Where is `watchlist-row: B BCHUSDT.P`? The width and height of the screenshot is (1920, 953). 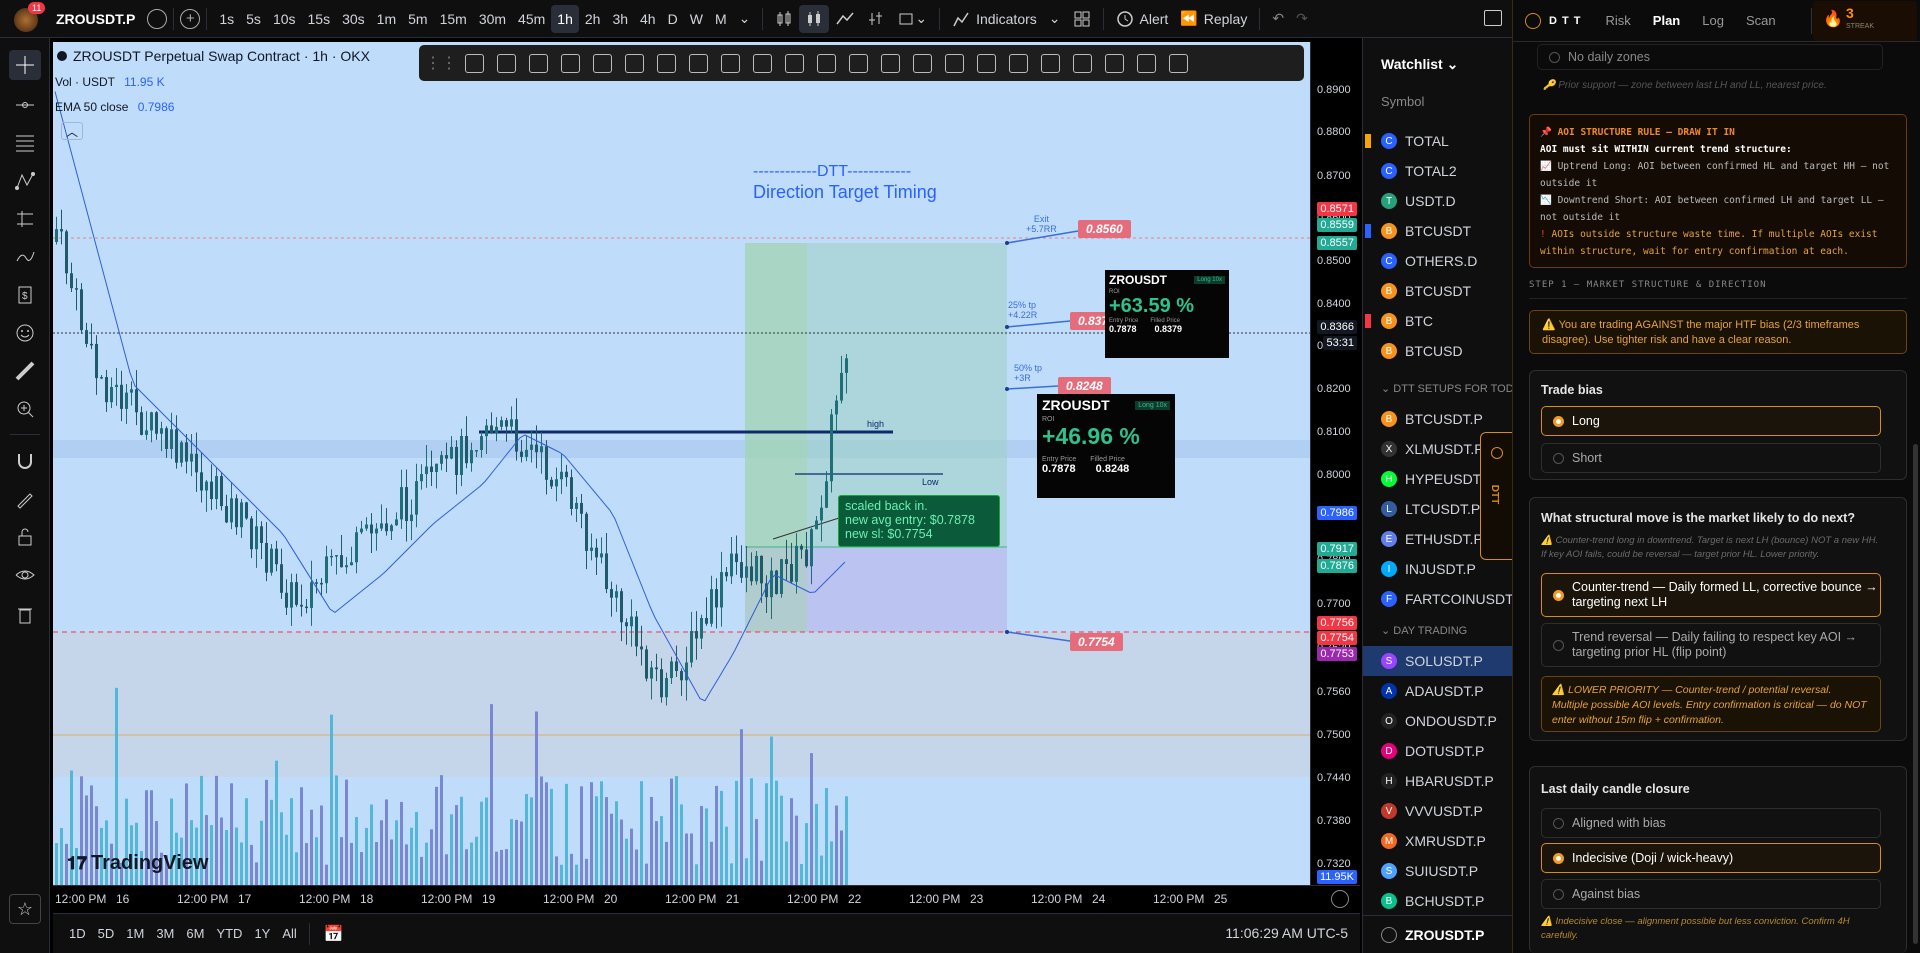 watchlist-row: B BCHUSDT.P is located at coordinates (1438, 901).